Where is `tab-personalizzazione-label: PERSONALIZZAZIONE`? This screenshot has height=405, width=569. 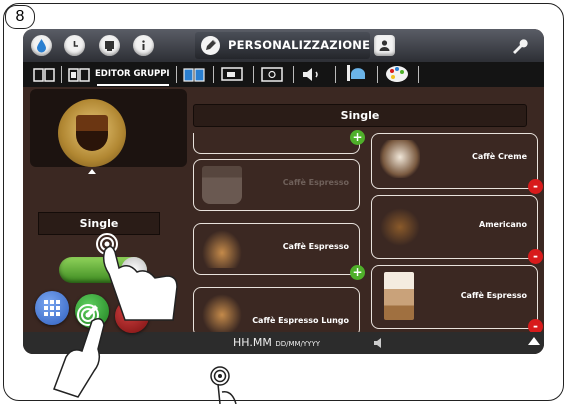
tab-personalizzazione-label: PERSONALIZZAZIONE is located at coordinates (299, 45).